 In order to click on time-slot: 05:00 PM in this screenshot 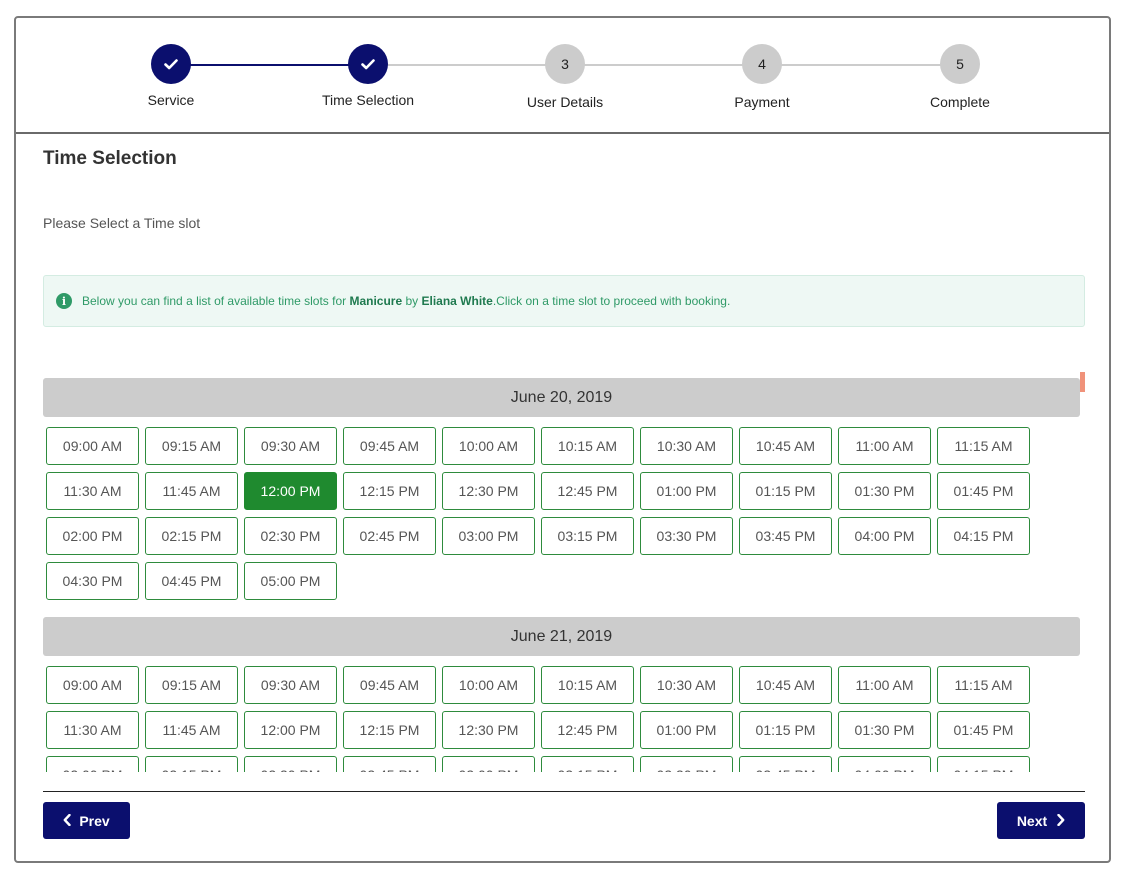, I will do `click(290, 581)`.